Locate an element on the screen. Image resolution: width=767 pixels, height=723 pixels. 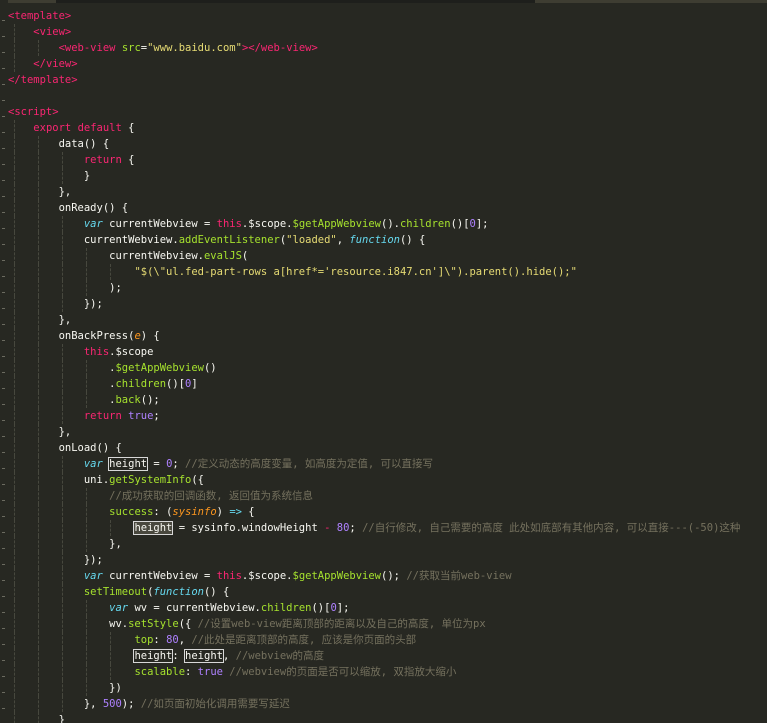
code-token: data() { is located at coordinates (59, 144).